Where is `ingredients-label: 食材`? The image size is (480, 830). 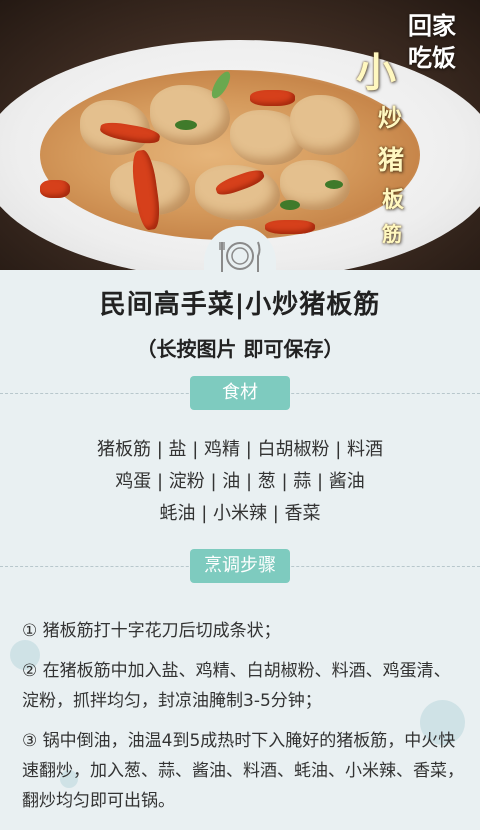 ingredients-label: 食材 is located at coordinates (240, 393).